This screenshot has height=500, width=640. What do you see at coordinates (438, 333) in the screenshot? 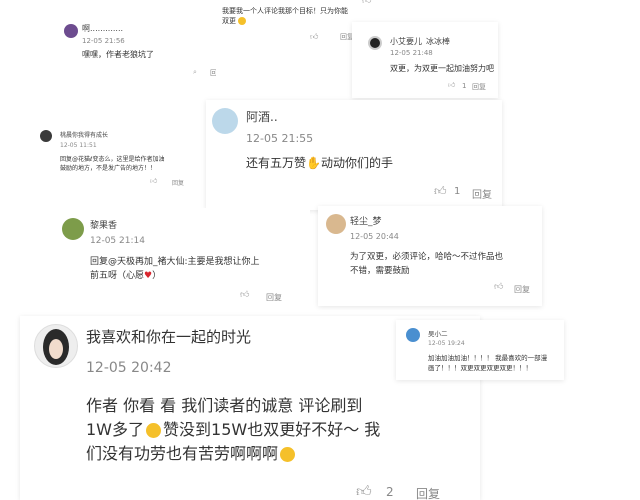
I see `comment-username: 吴小二` at bounding box center [438, 333].